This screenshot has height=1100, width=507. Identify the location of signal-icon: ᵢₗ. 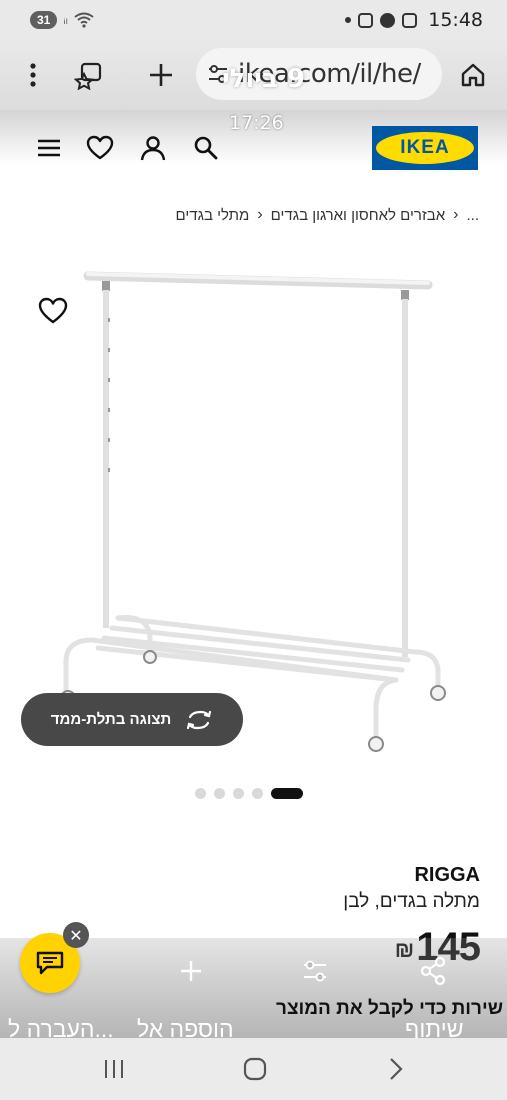
(65, 20).